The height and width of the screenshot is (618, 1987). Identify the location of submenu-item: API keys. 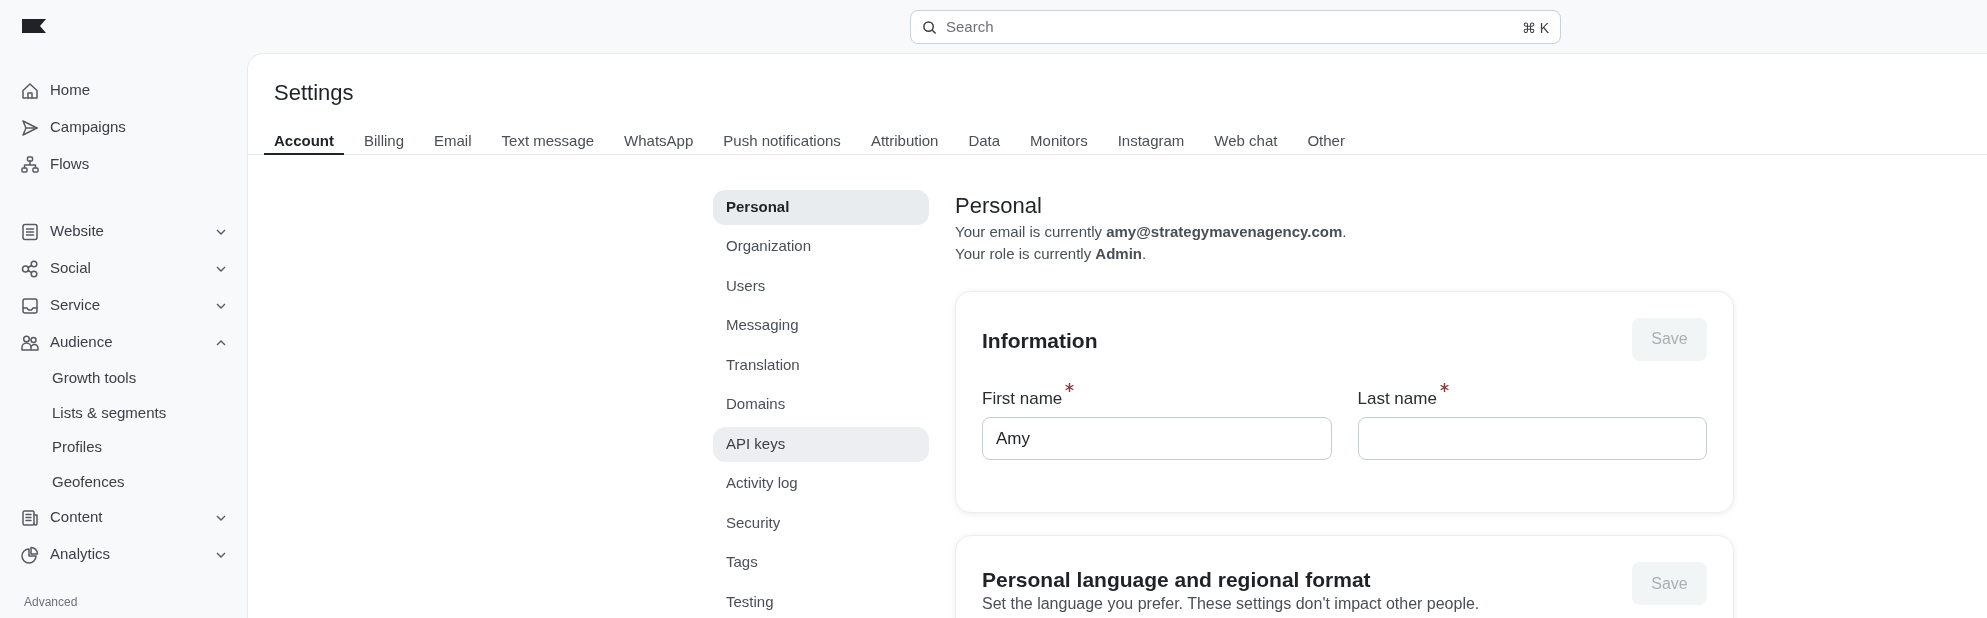
(821, 444).